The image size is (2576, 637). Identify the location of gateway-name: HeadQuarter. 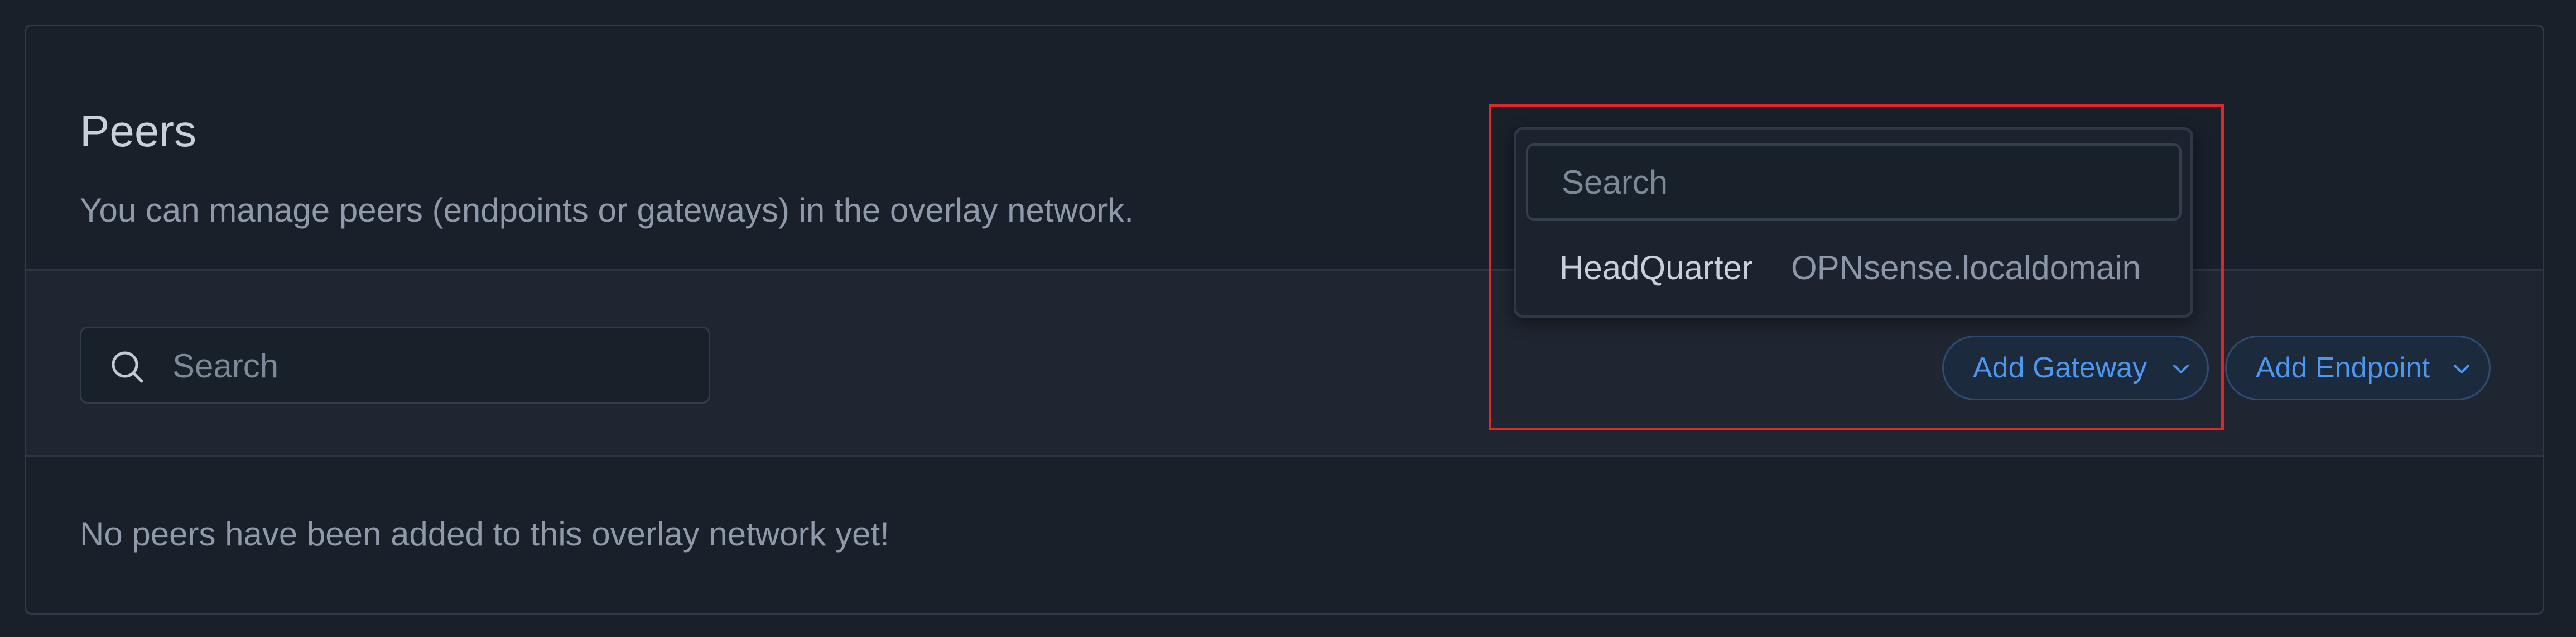
(1656, 267).